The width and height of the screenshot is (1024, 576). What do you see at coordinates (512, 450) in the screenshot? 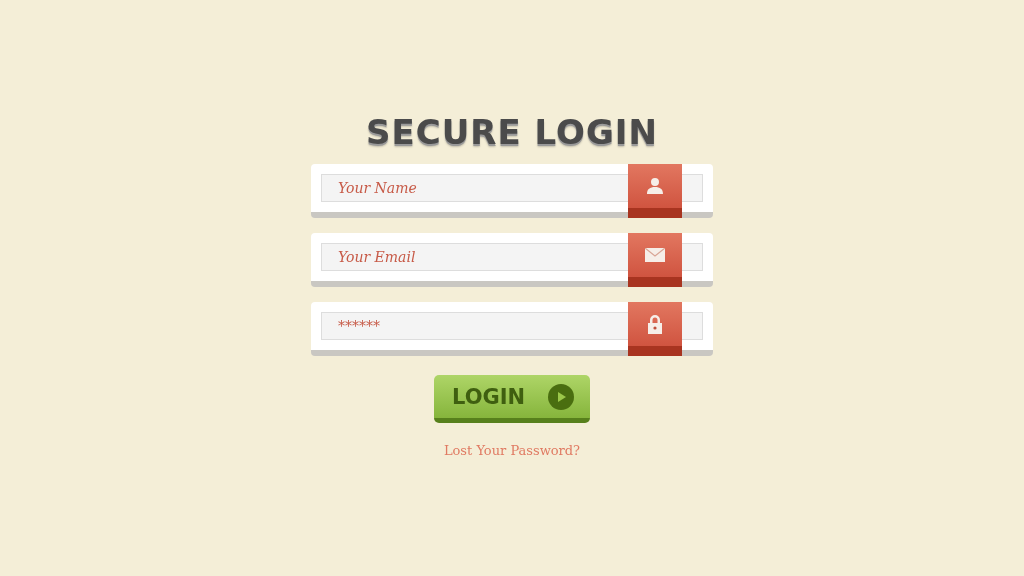
I see `lost-password-link: Lost Your Password?` at bounding box center [512, 450].